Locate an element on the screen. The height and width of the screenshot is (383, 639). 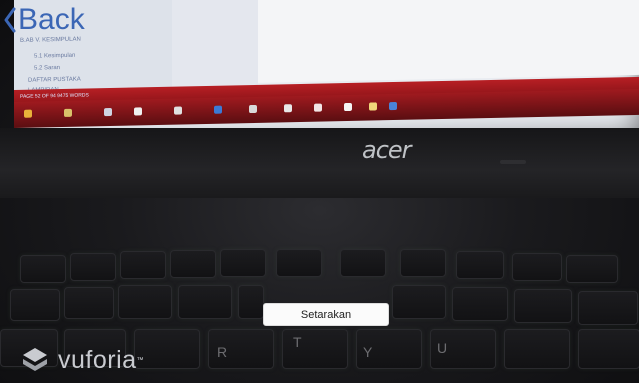
acer-logo: acer is located at coordinates (387, 150).